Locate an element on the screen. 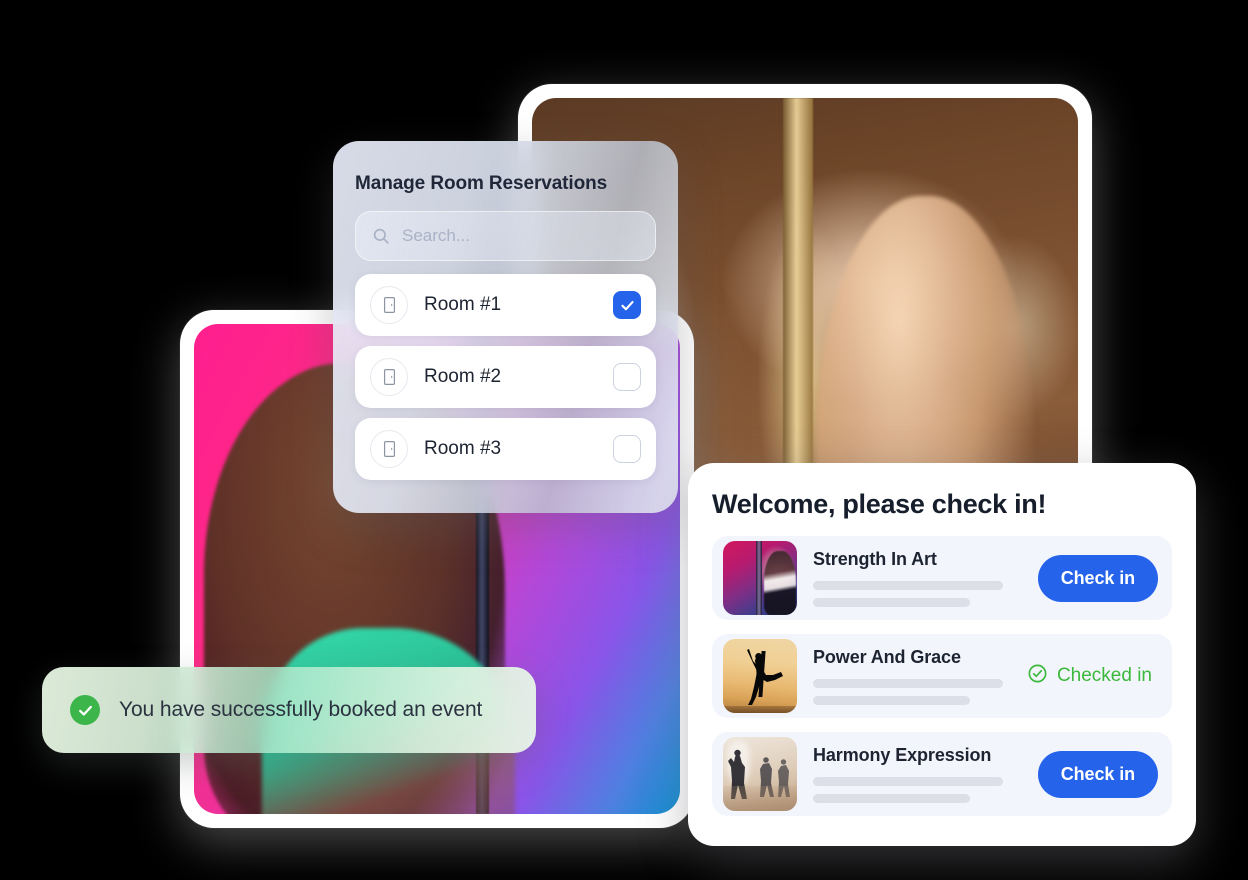 This screenshot has height=880, width=1248. toast-message: You have successfully booked an event is located at coordinates (301, 709).